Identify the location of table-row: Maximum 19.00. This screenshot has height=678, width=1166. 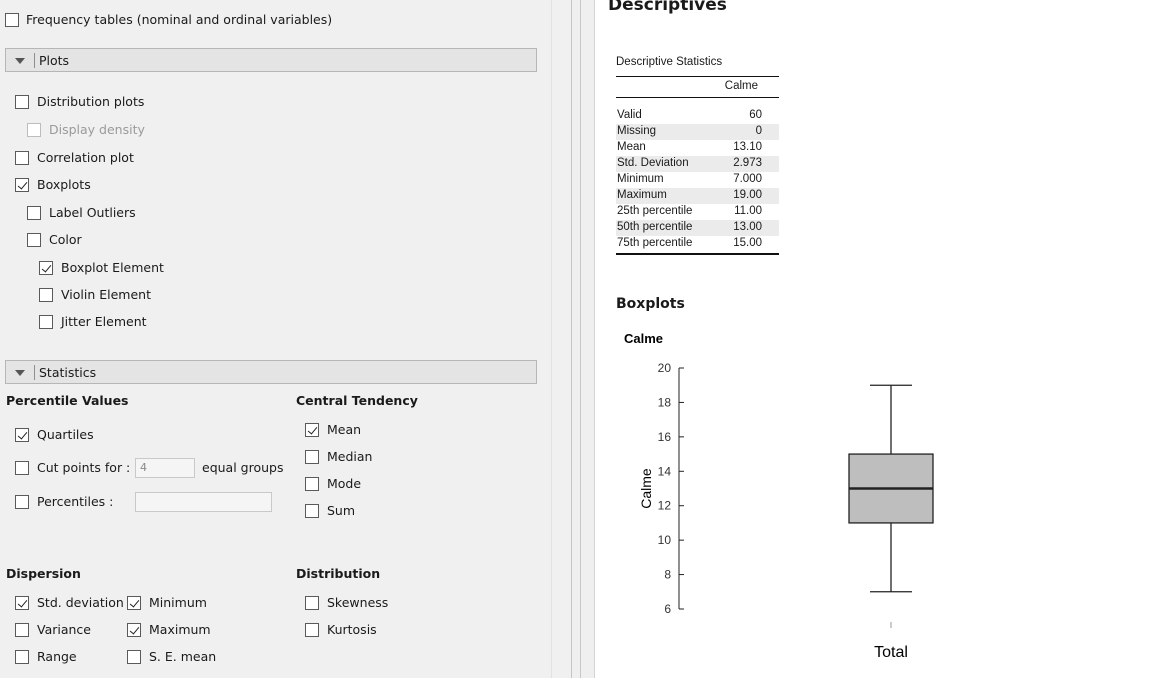
(697, 196).